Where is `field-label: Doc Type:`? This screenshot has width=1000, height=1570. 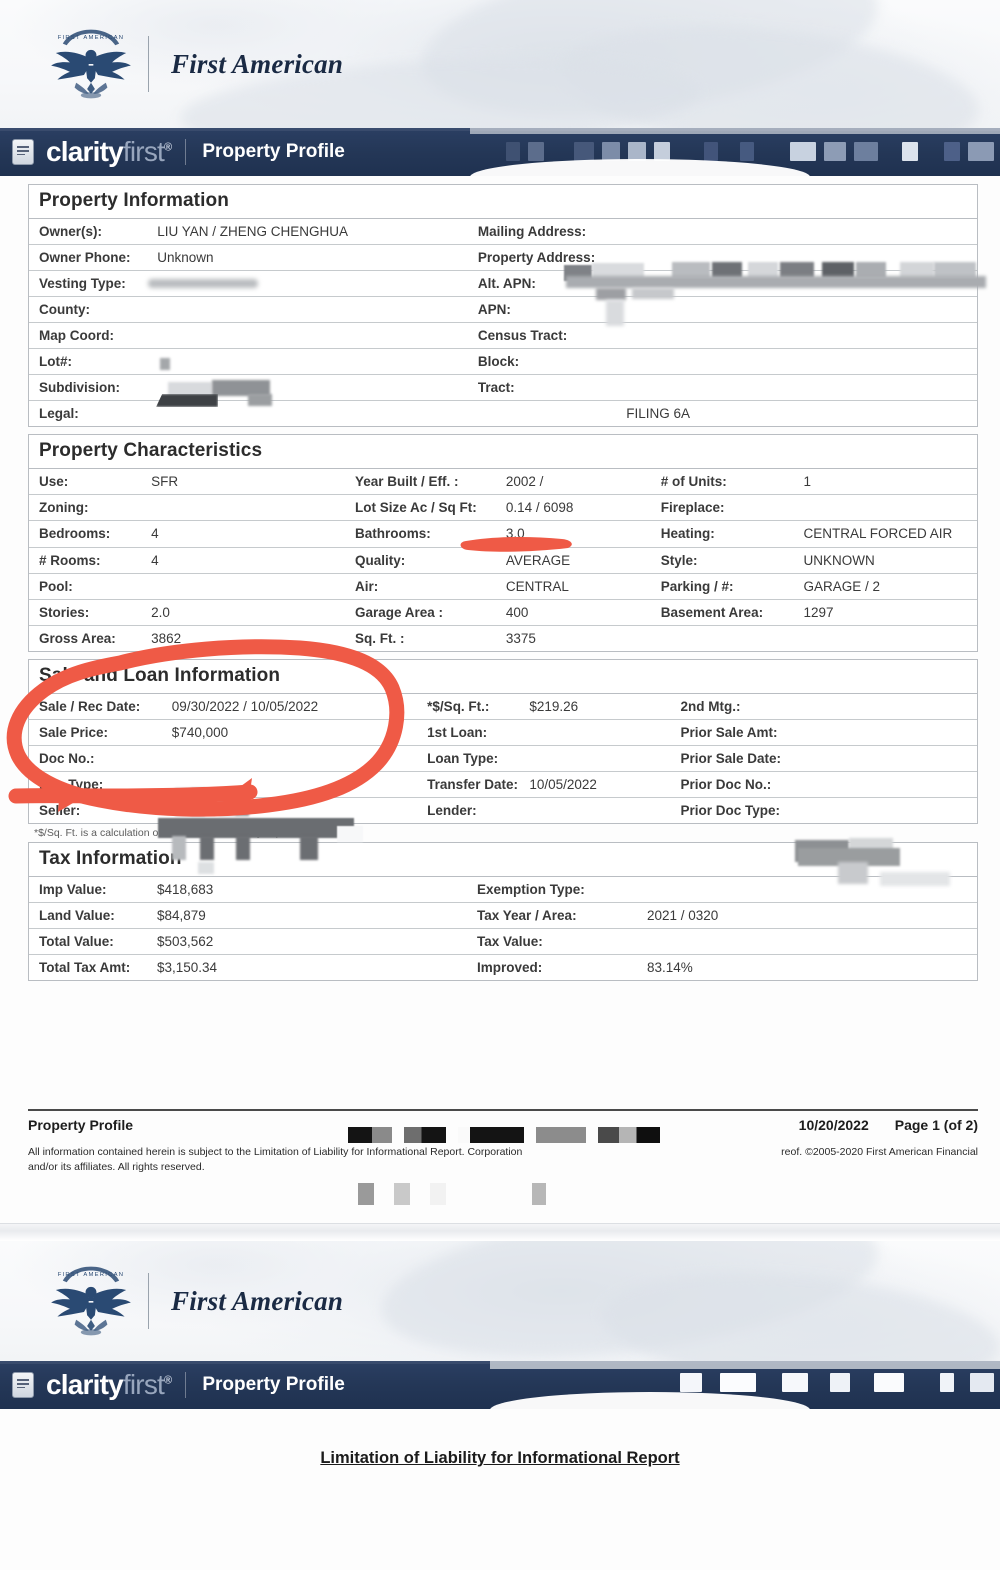 field-label: Doc Type: is located at coordinates (95, 784).